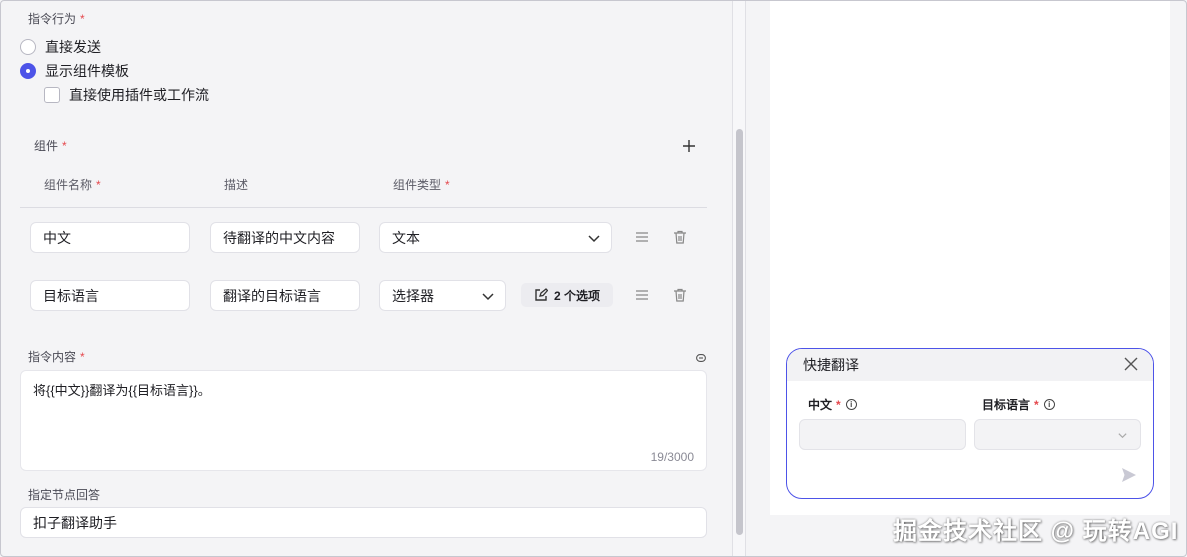 This screenshot has width=1187, height=557. Describe the element at coordinates (52, 19) in the screenshot. I see `instruction-behavior-label-text: 指令行为` at that location.